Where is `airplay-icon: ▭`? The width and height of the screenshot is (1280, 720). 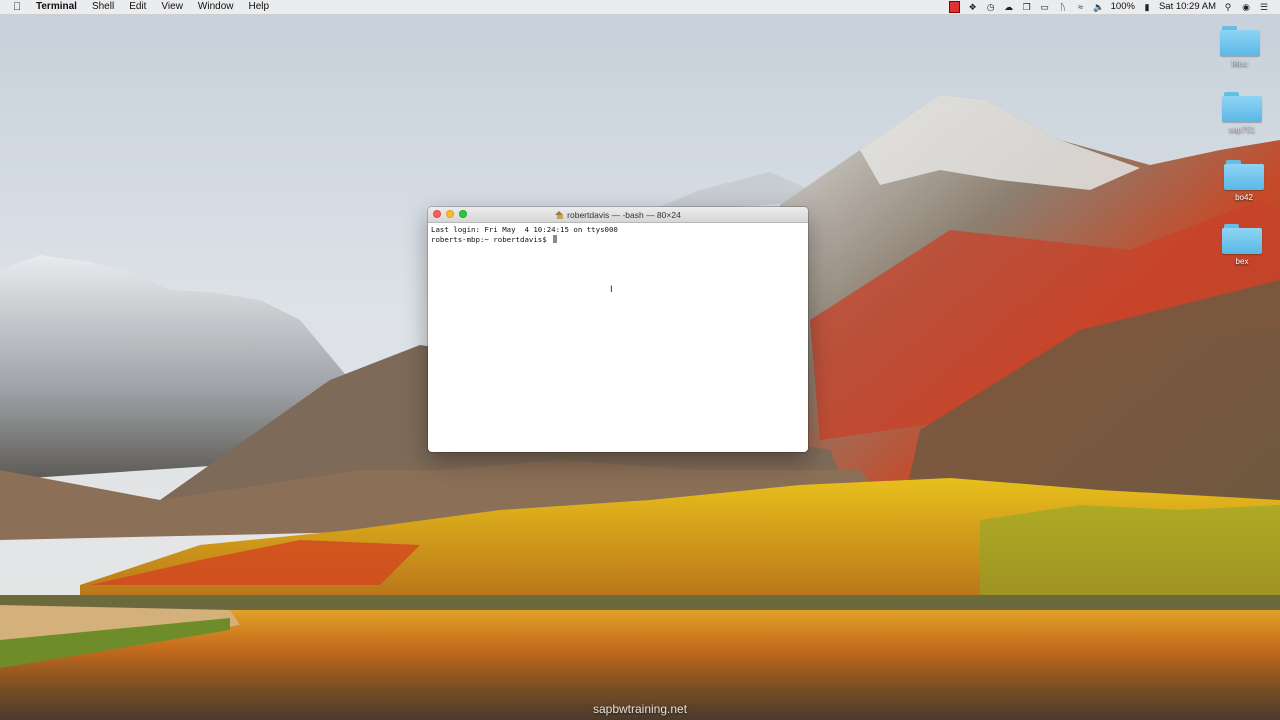
airplay-icon: ▭ is located at coordinates (1045, 7).